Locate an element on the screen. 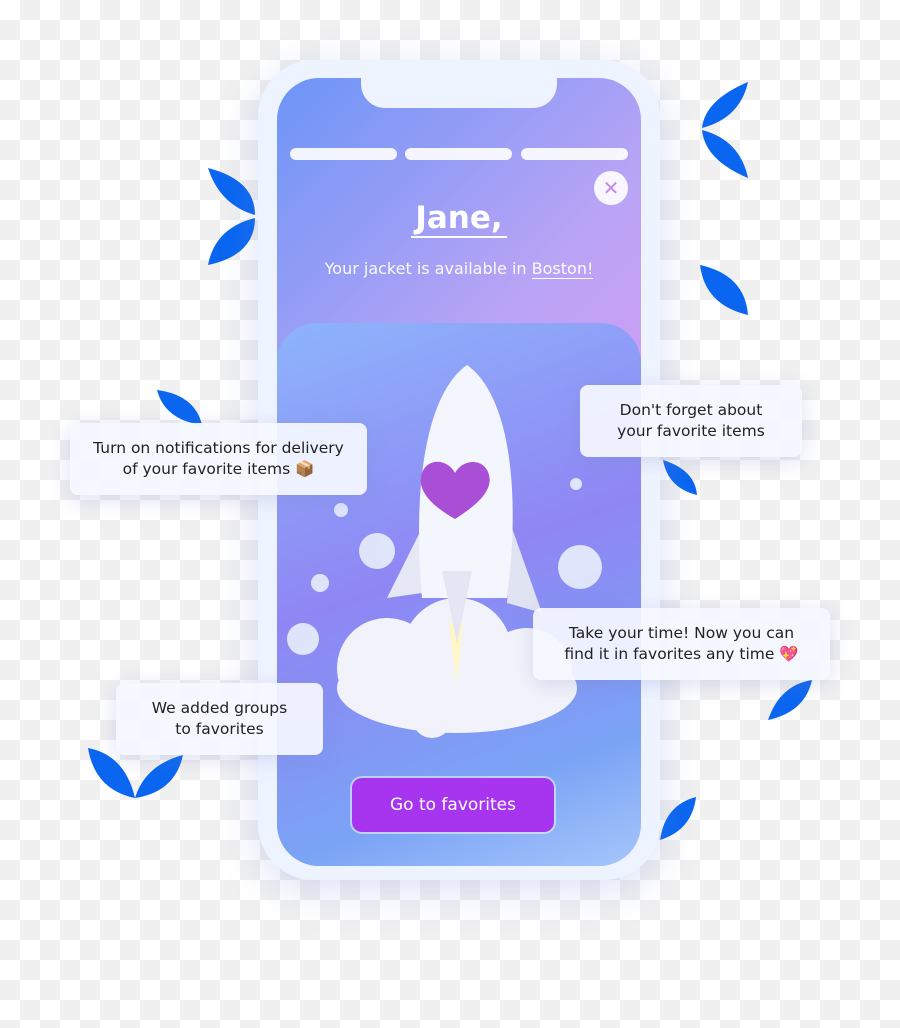  greeting-text: Jane, is located at coordinates (459, 219).